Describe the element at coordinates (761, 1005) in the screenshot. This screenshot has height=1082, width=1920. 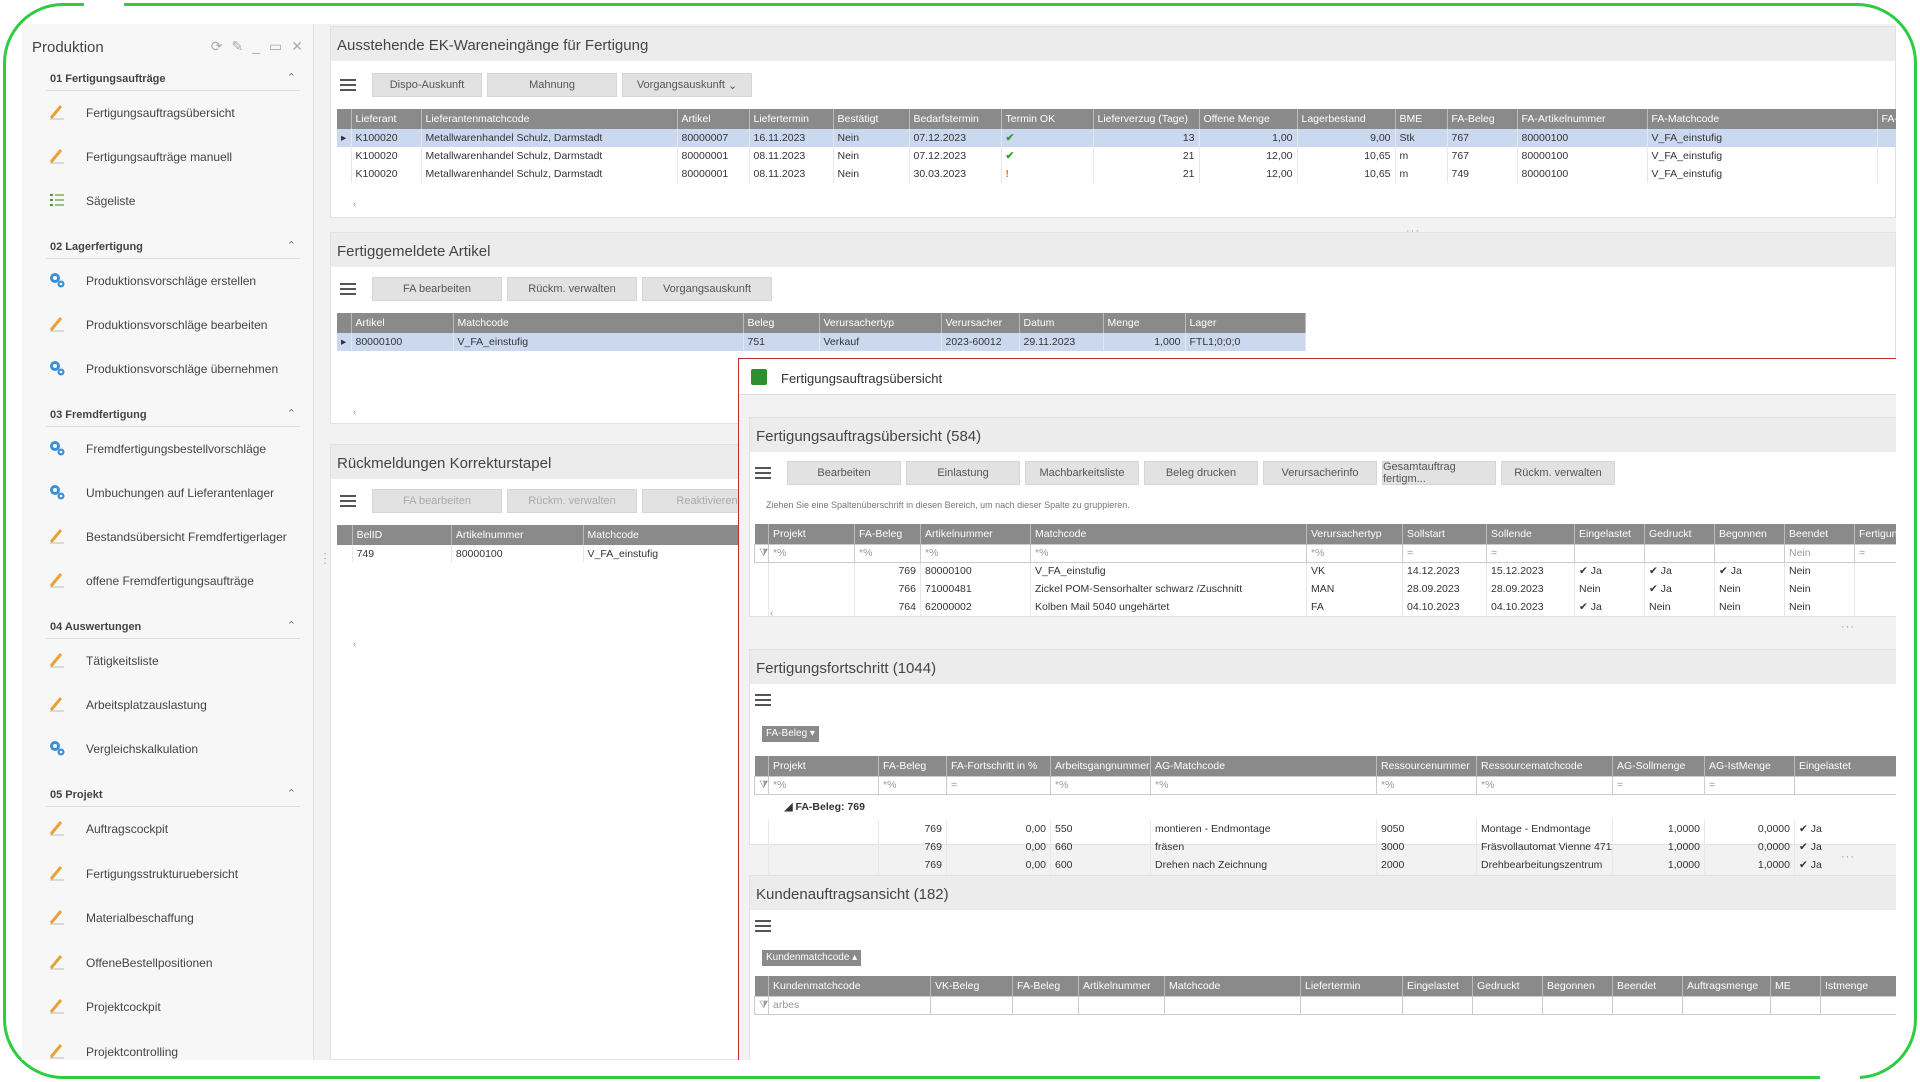
I see `filter-icon: ⧩` at that location.